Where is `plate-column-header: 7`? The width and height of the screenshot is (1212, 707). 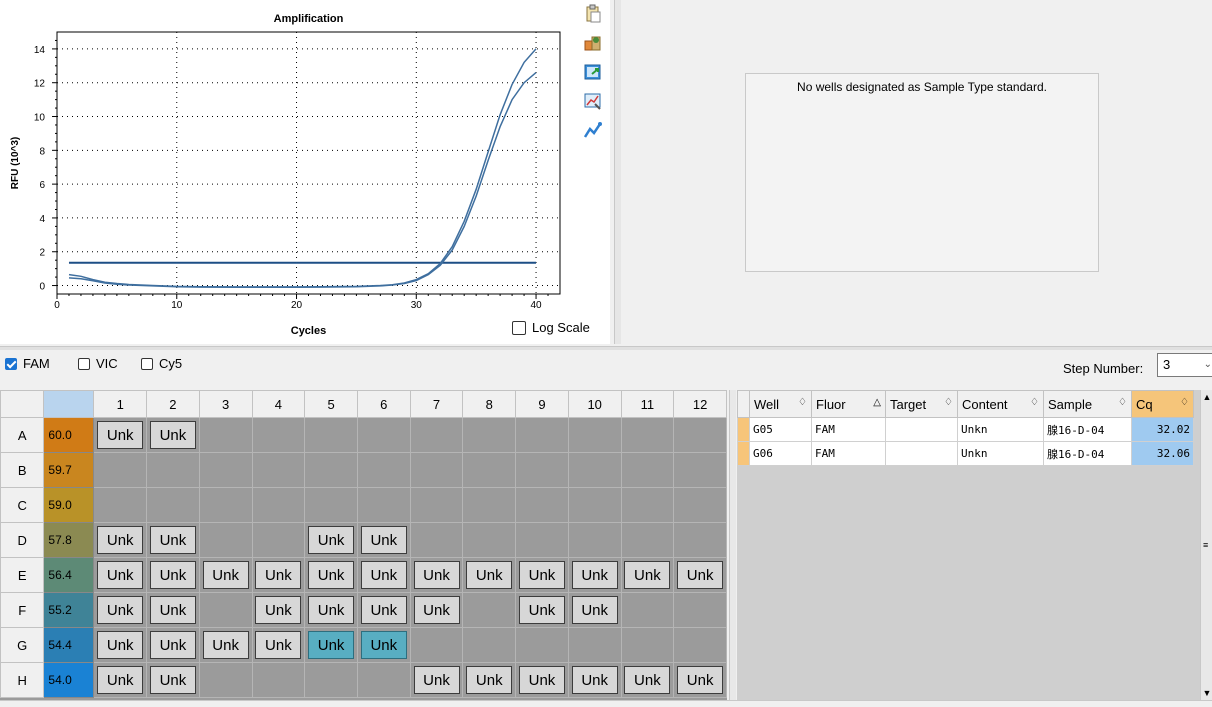 plate-column-header: 7 is located at coordinates (436, 404).